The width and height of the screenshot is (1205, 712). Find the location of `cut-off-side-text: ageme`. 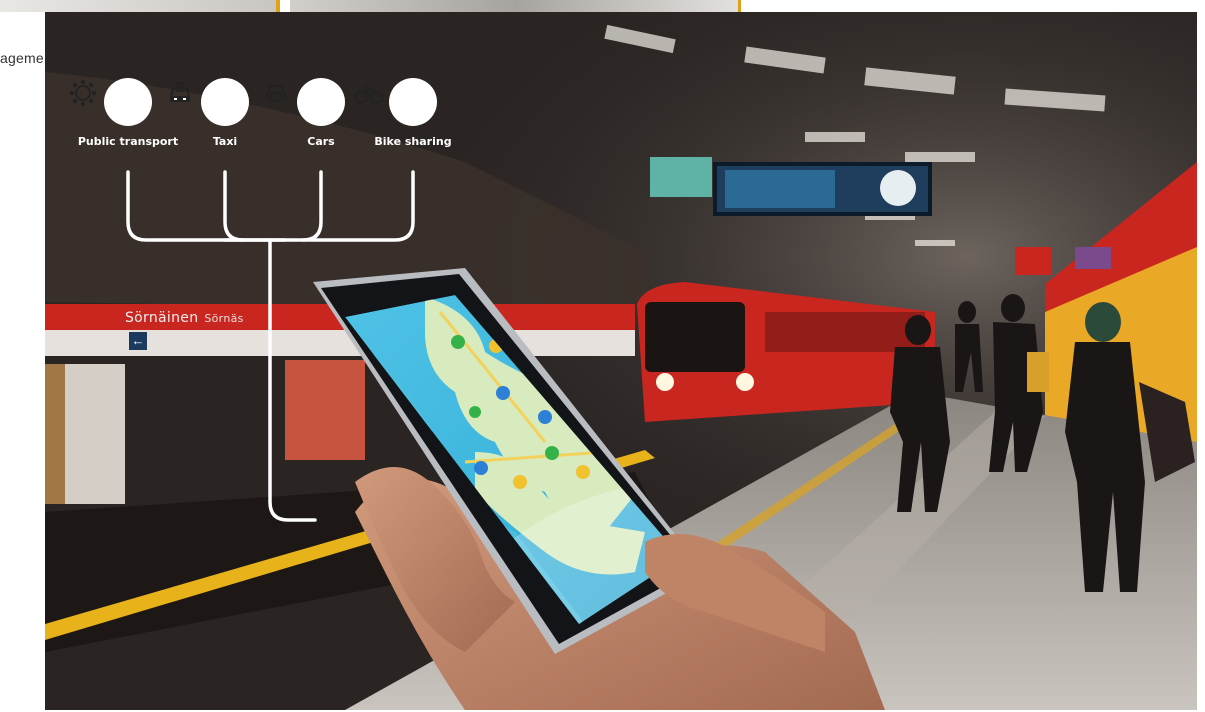

cut-off-side-text: ageme is located at coordinates (22, 58).